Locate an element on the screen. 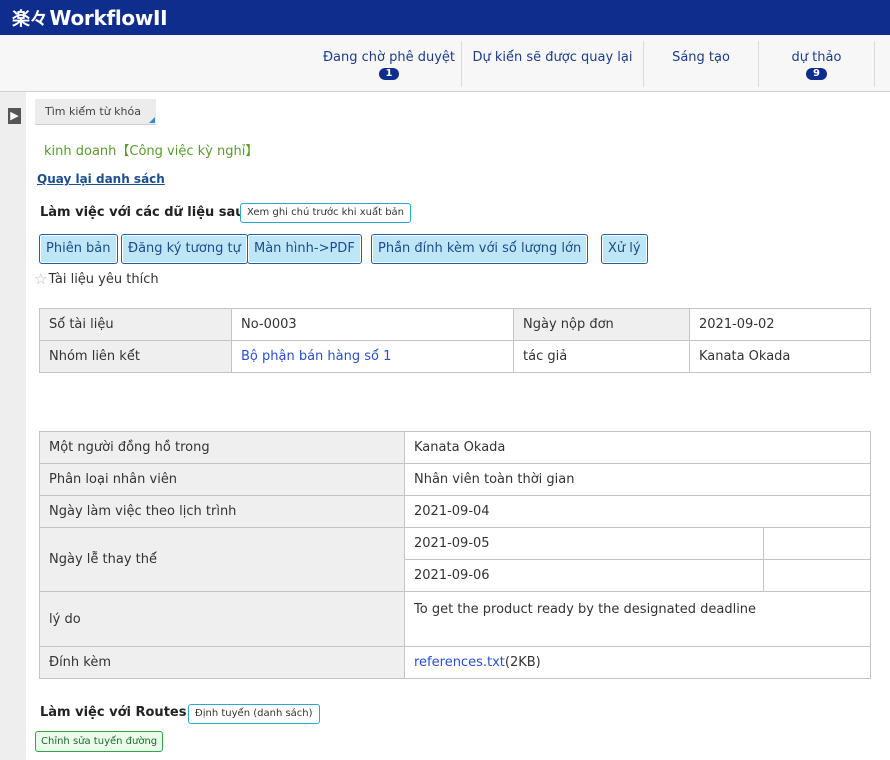 The image size is (890, 760). app-logo: 楽々 WorkflowII is located at coordinates (90, 18).